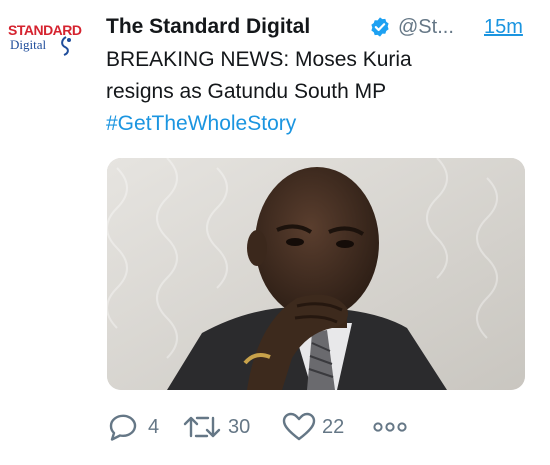 The height and width of the screenshot is (465, 550). I want to click on like-button: 22, so click(313, 427).